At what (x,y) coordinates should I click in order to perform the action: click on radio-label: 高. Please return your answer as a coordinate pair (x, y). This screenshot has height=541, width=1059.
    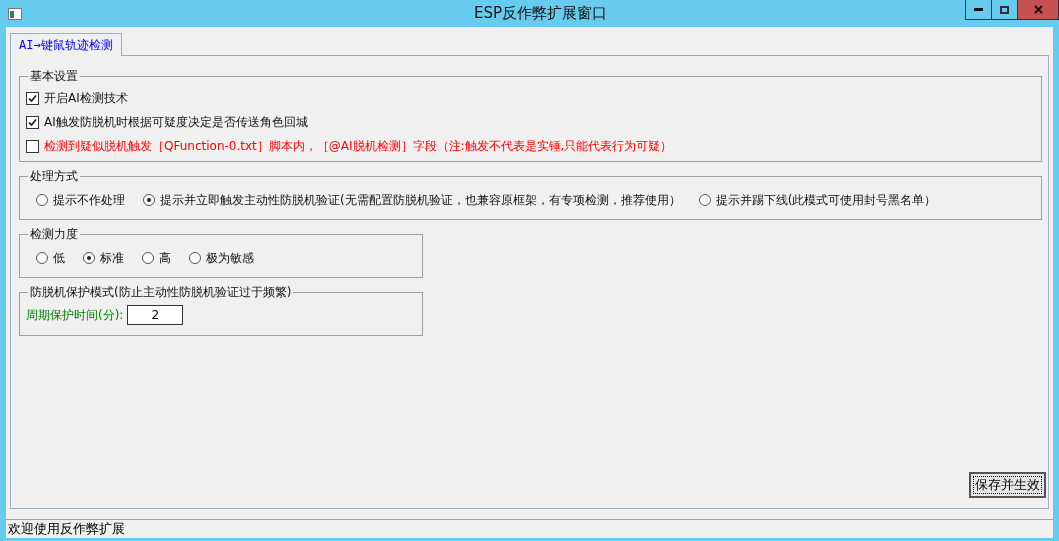
    Looking at the image, I should click on (165, 258).